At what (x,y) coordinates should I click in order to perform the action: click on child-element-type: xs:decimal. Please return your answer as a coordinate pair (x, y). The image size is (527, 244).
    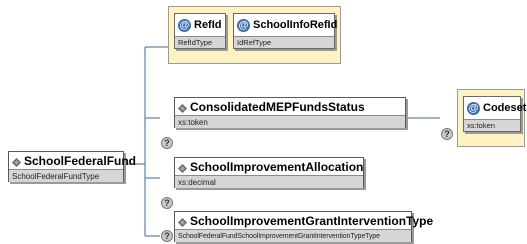
    Looking at the image, I should click on (269, 181).